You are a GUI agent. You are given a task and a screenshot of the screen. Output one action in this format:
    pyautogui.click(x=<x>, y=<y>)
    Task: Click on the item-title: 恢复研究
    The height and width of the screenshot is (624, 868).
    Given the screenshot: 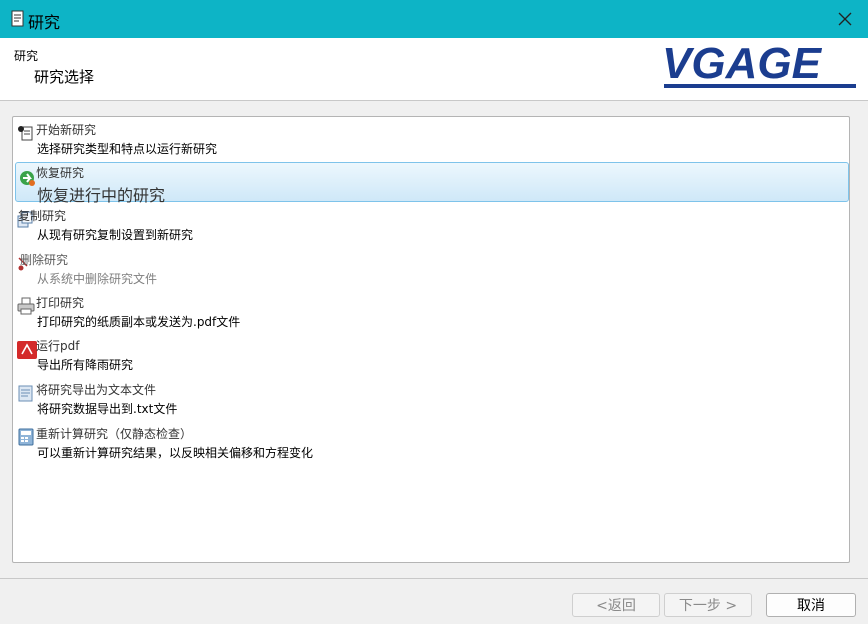 What is the action you would take?
    pyautogui.click(x=60, y=173)
    